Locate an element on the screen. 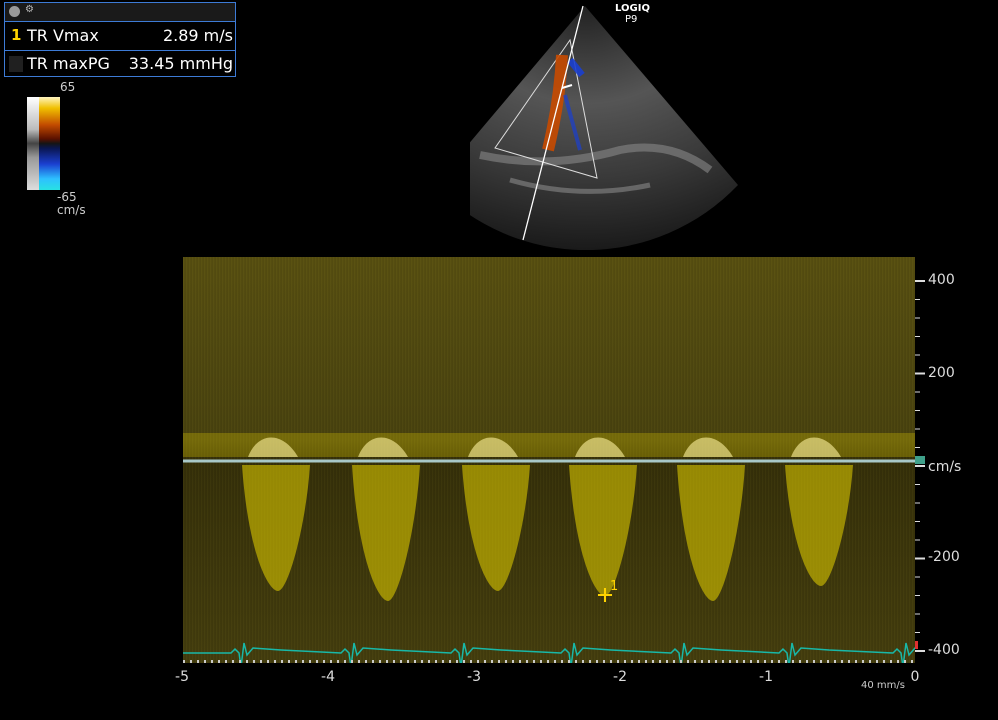  velocity-label: -200 is located at coordinates (944, 557).